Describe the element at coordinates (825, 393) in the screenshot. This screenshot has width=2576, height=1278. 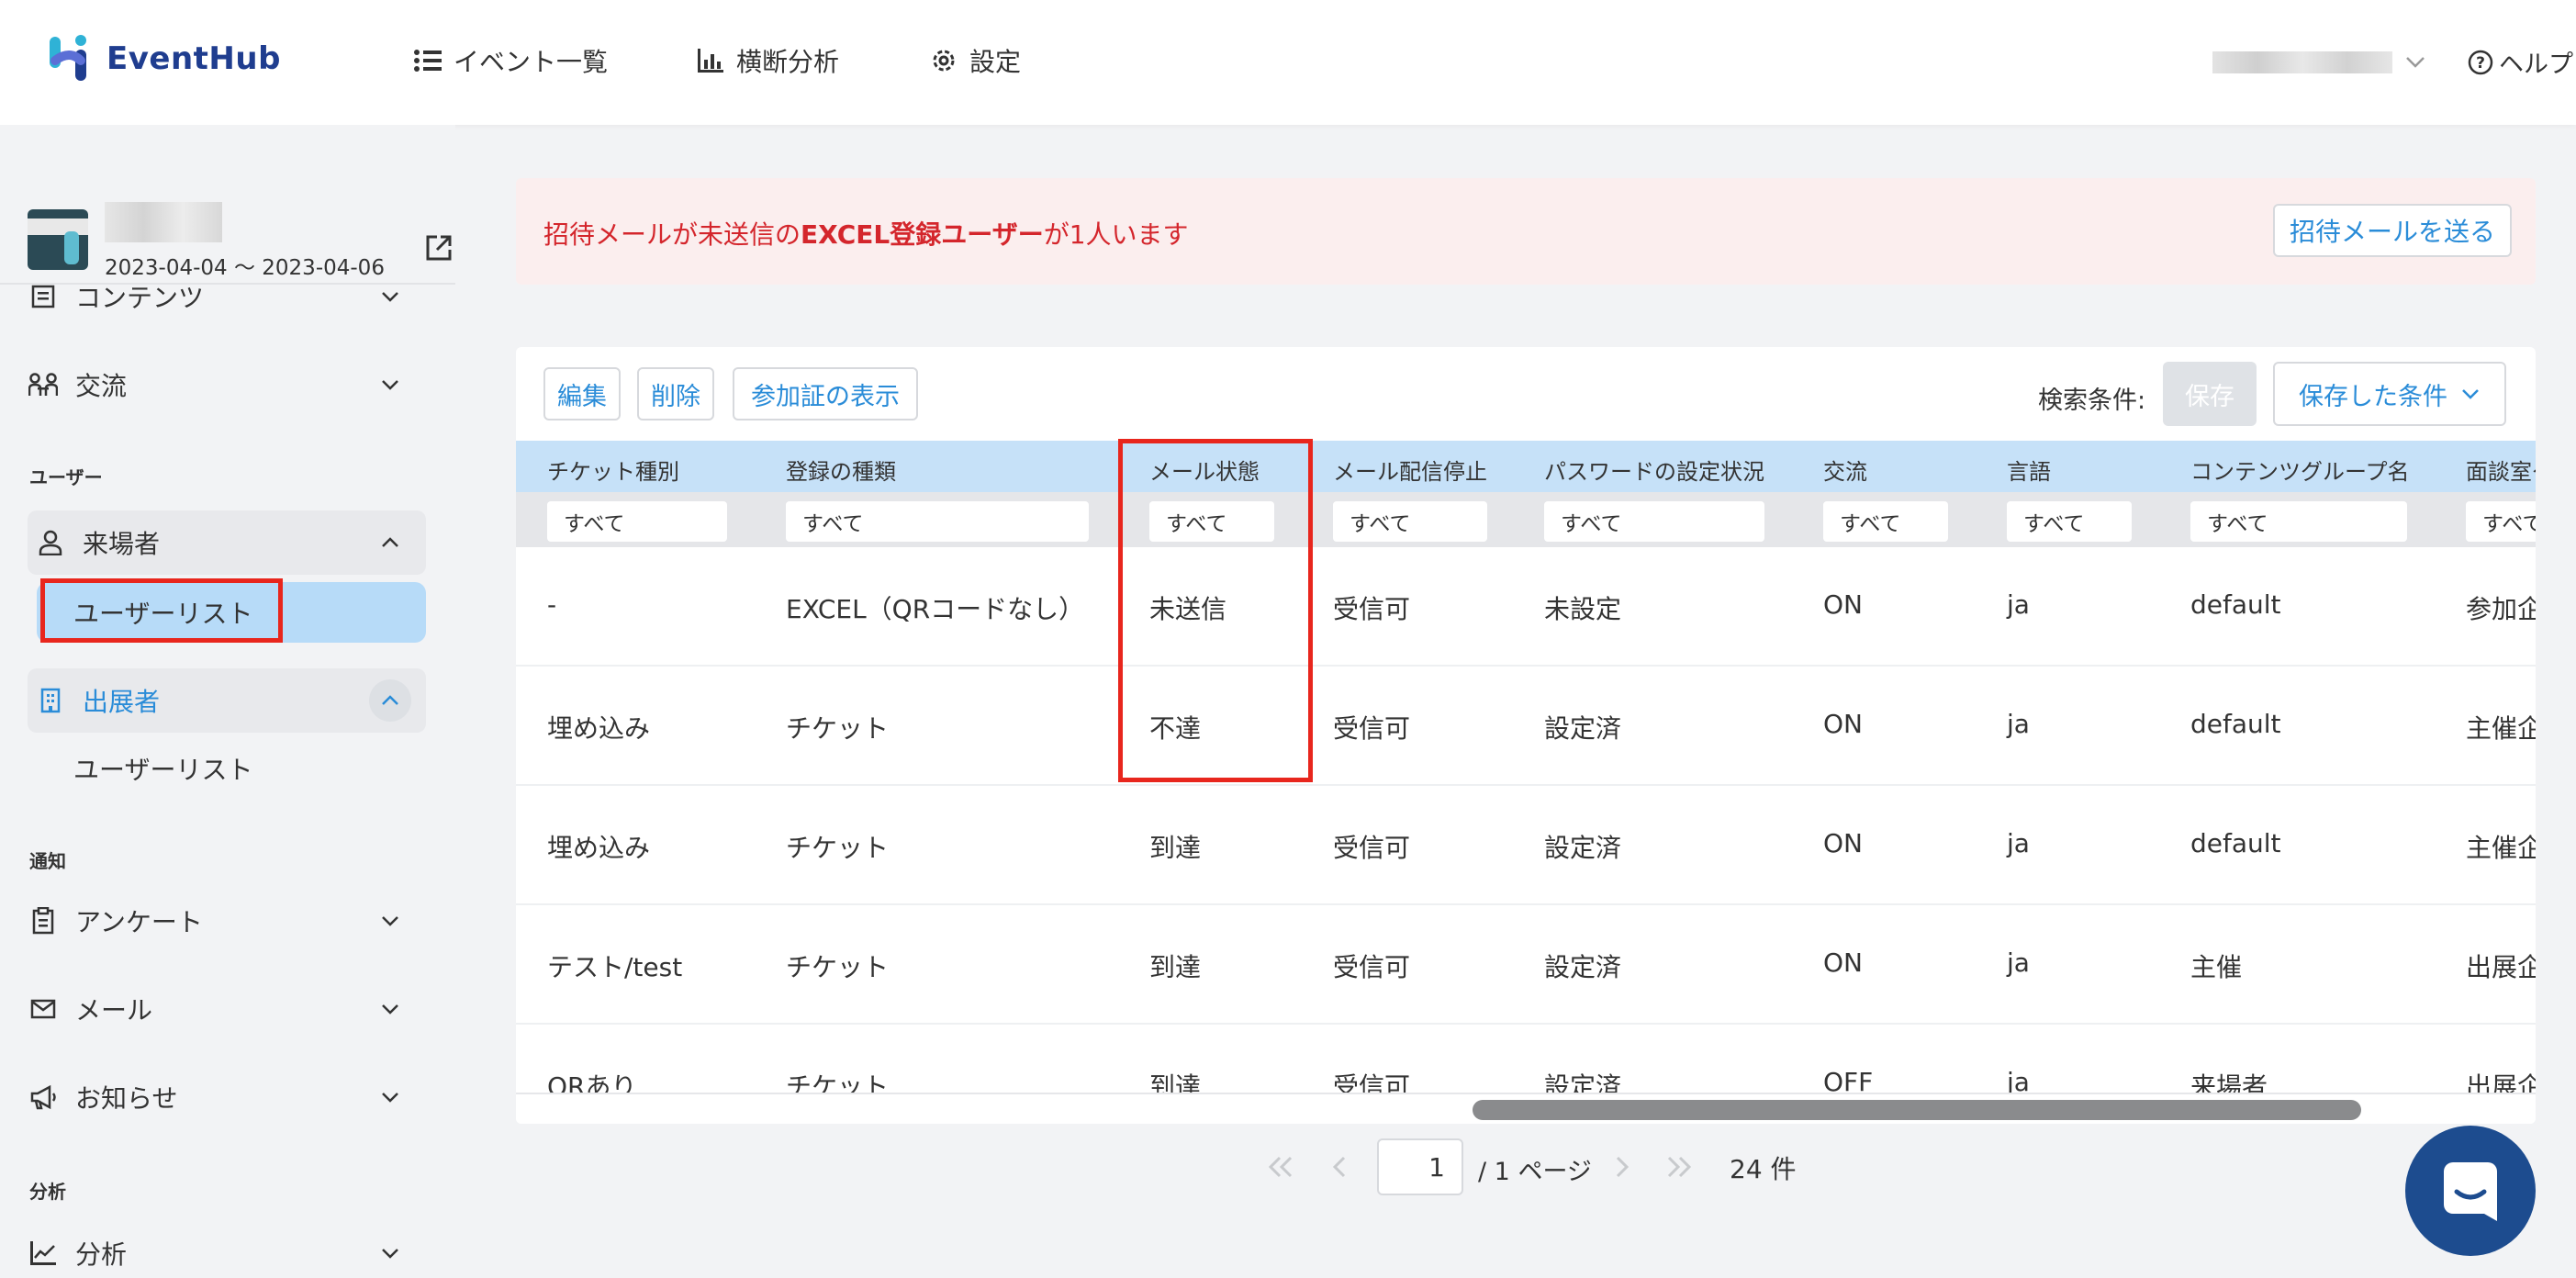
I see `show-badge-button: 参加証の表示` at that location.